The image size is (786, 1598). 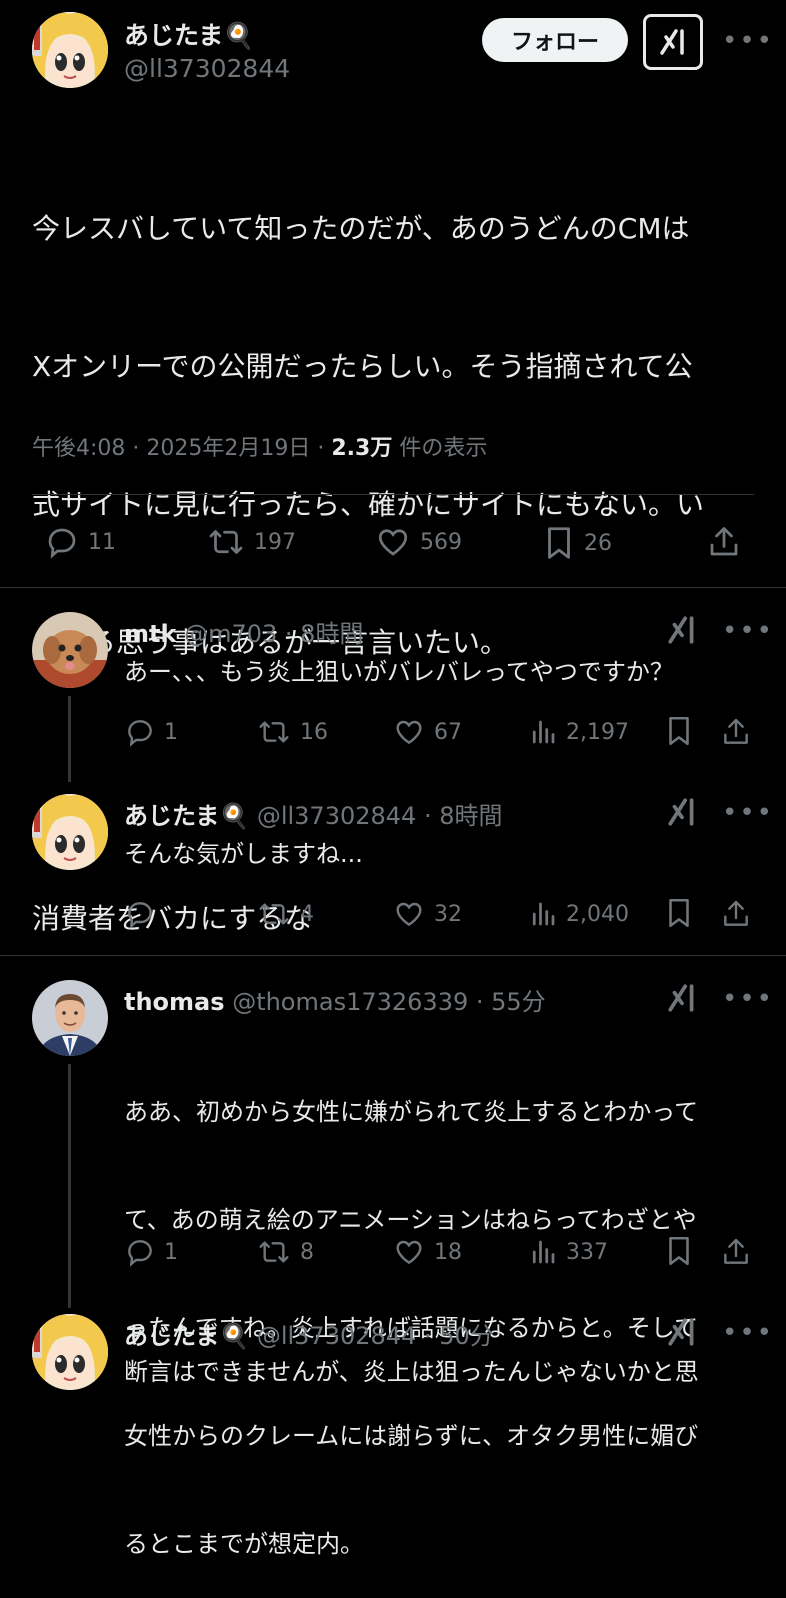 What do you see at coordinates (411, 1112) in the screenshot?
I see `reply-text-line: ああ、初めから女性に嫌がられて炎上するとわかって` at bounding box center [411, 1112].